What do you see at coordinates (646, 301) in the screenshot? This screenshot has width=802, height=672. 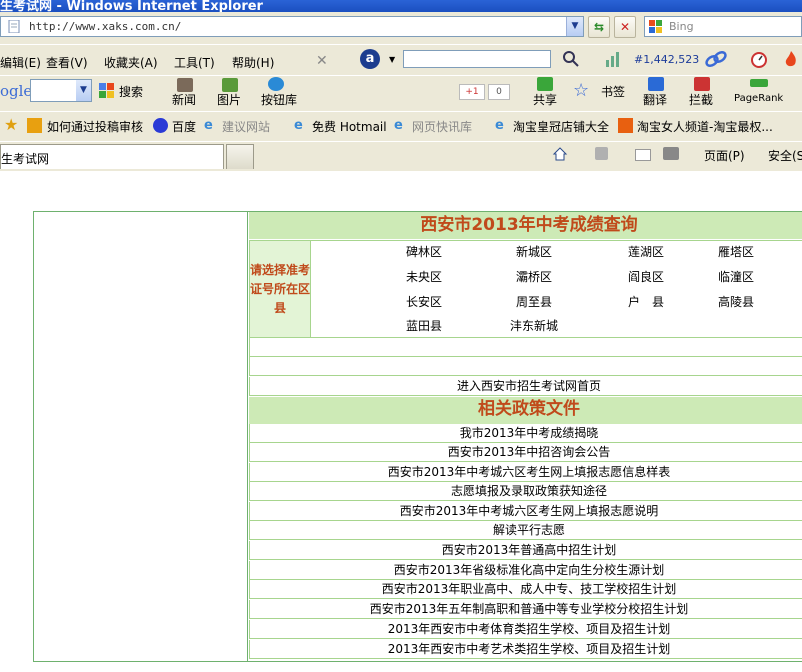 I see `district-link: 户 县` at bounding box center [646, 301].